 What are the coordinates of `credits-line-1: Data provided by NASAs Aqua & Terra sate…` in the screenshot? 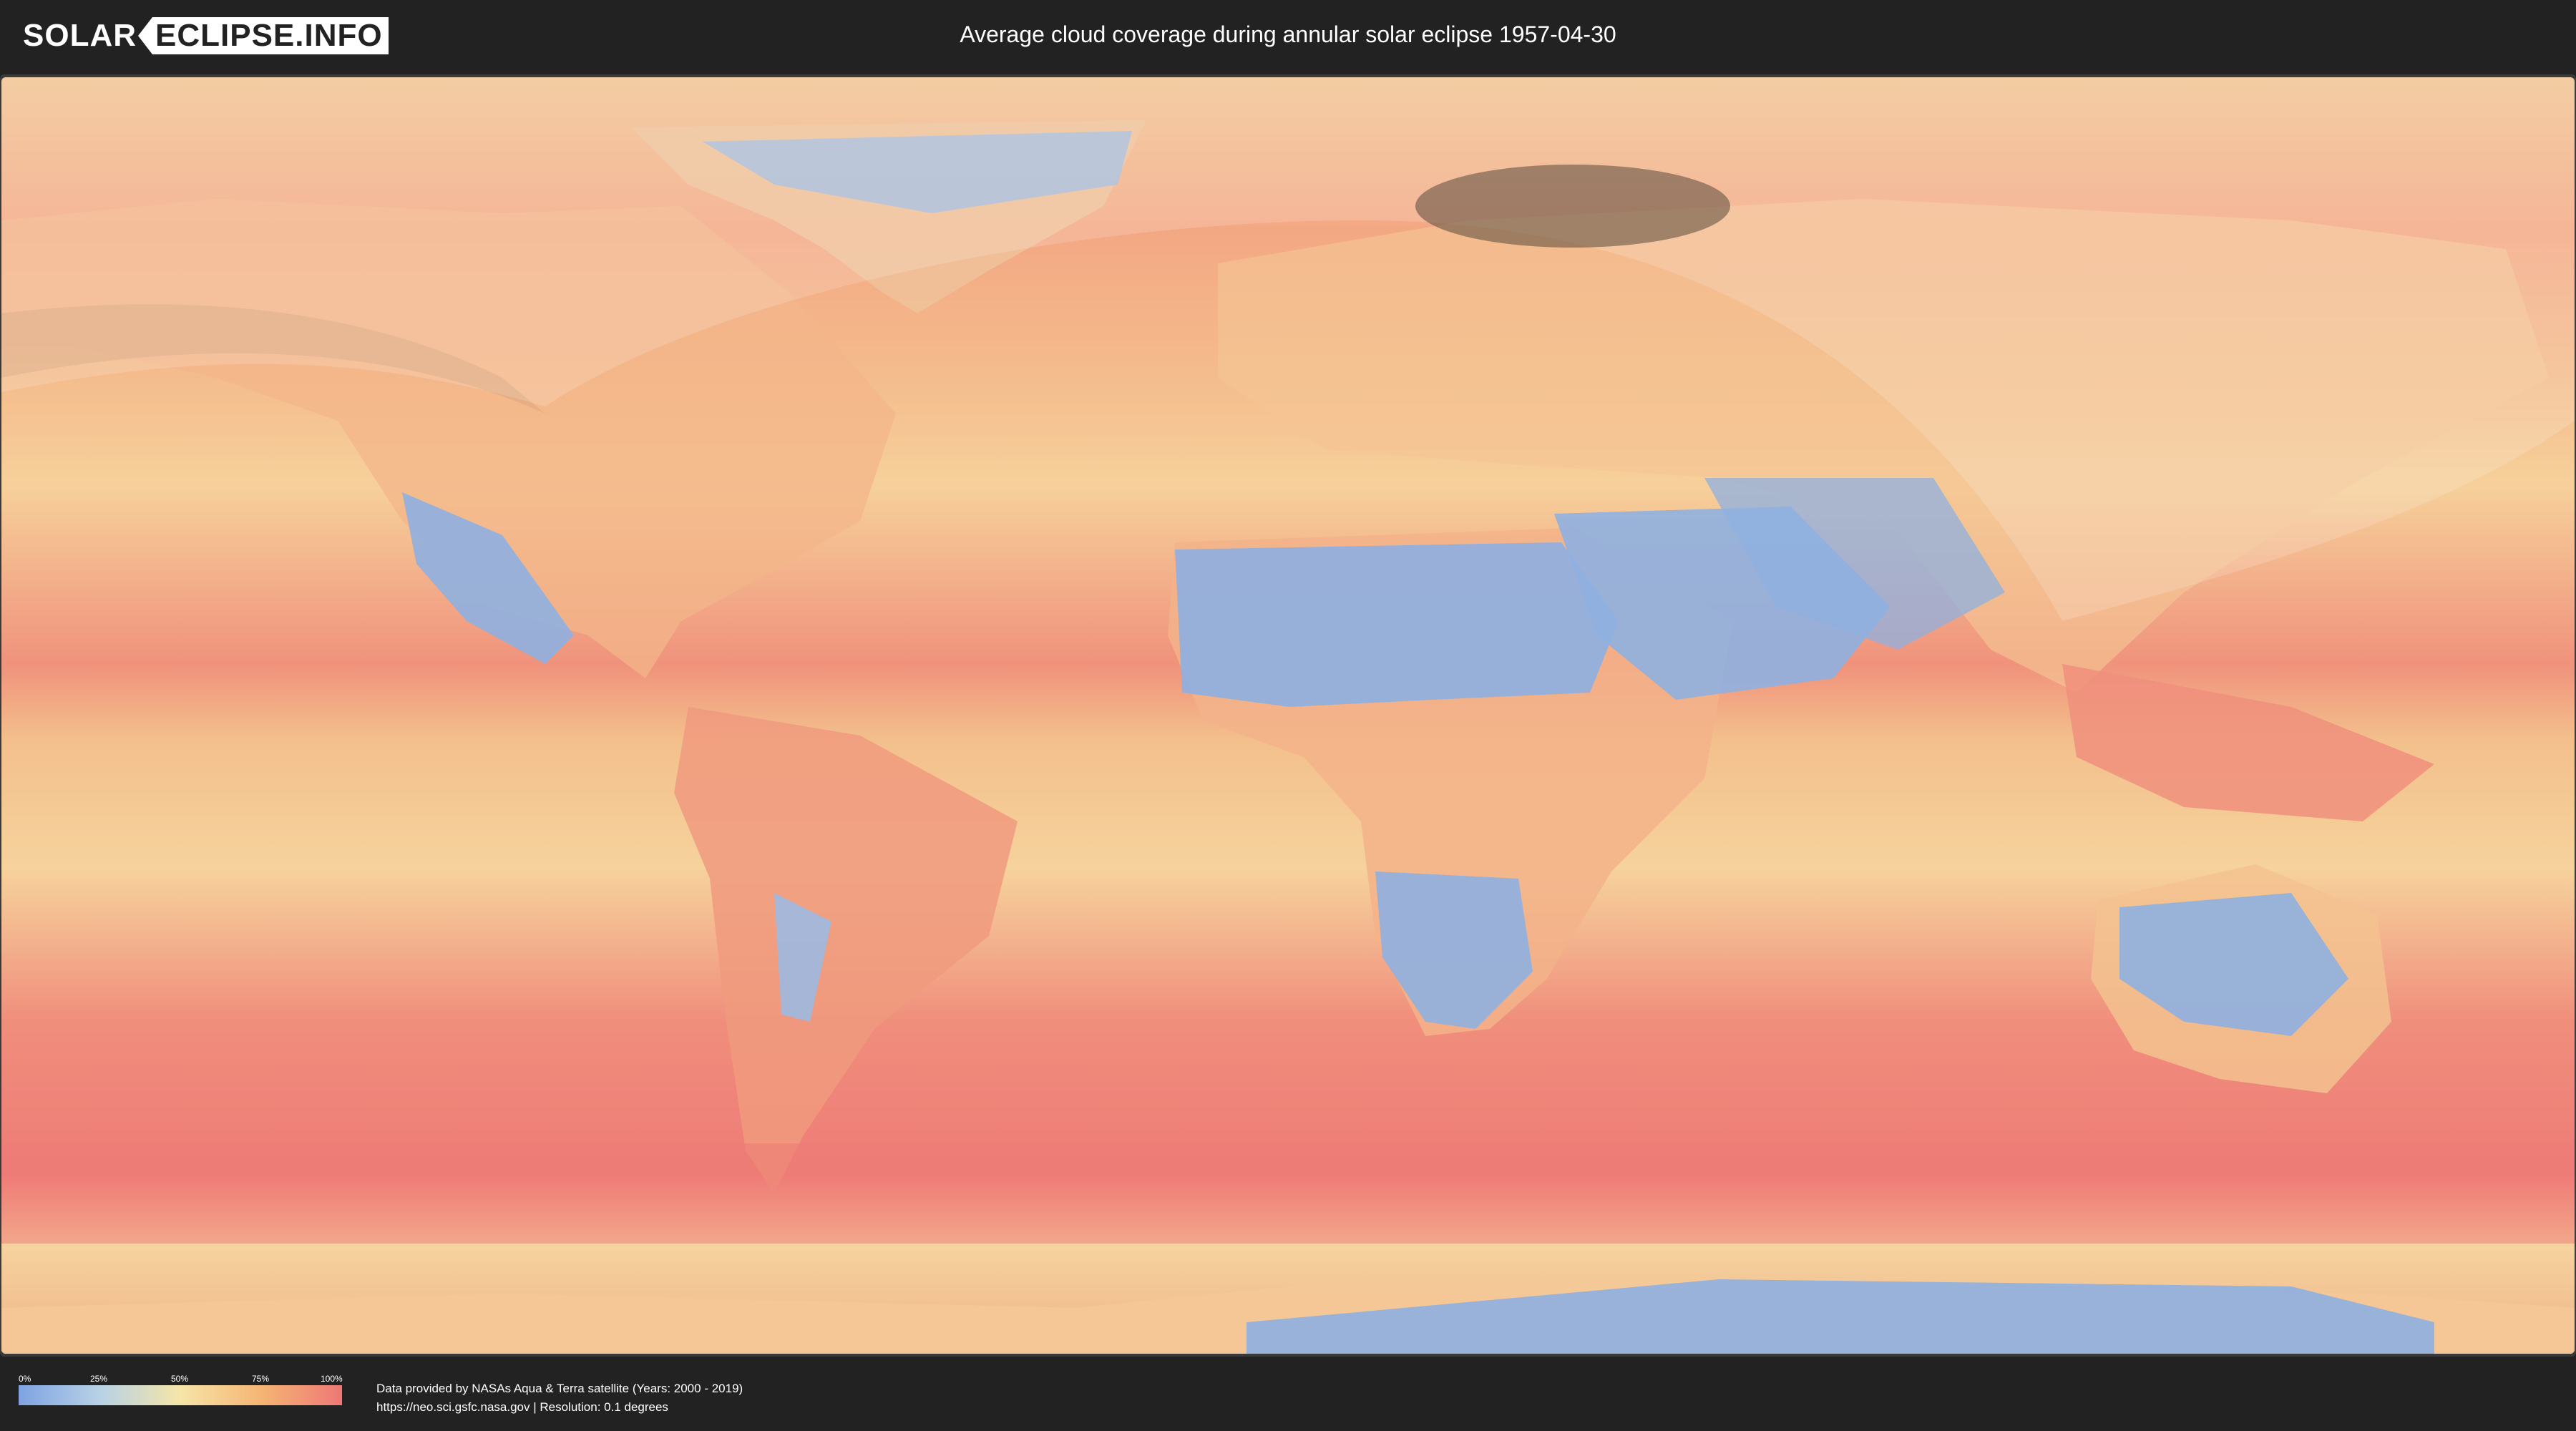 It's located at (559, 1388).